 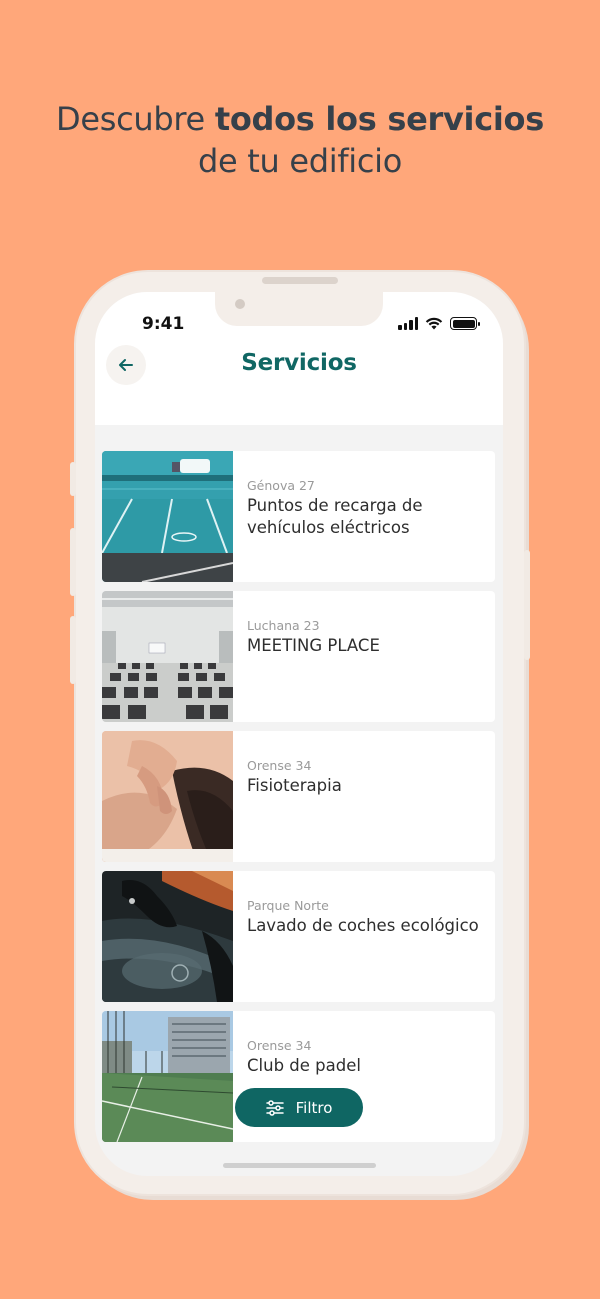 I want to click on wifi-icon, so click(x=434, y=323).